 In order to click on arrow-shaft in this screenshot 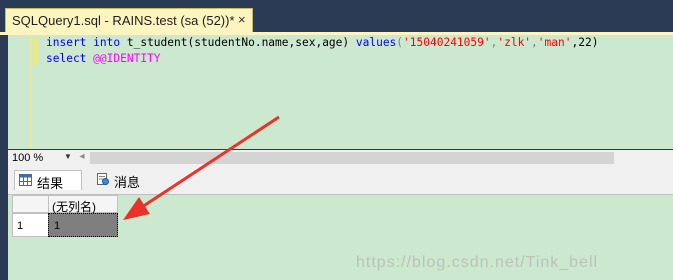, I will do `click(210, 162)`.